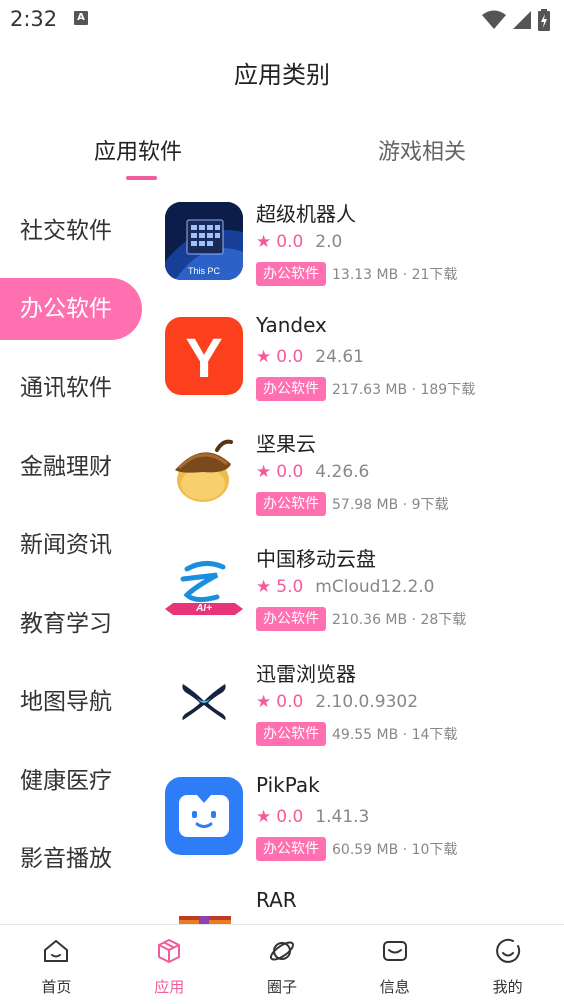 The image size is (564, 1004). What do you see at coordinates (204, 701) in the screenshot?
I see `xunlei-icon` at bounding box center [204, 701].